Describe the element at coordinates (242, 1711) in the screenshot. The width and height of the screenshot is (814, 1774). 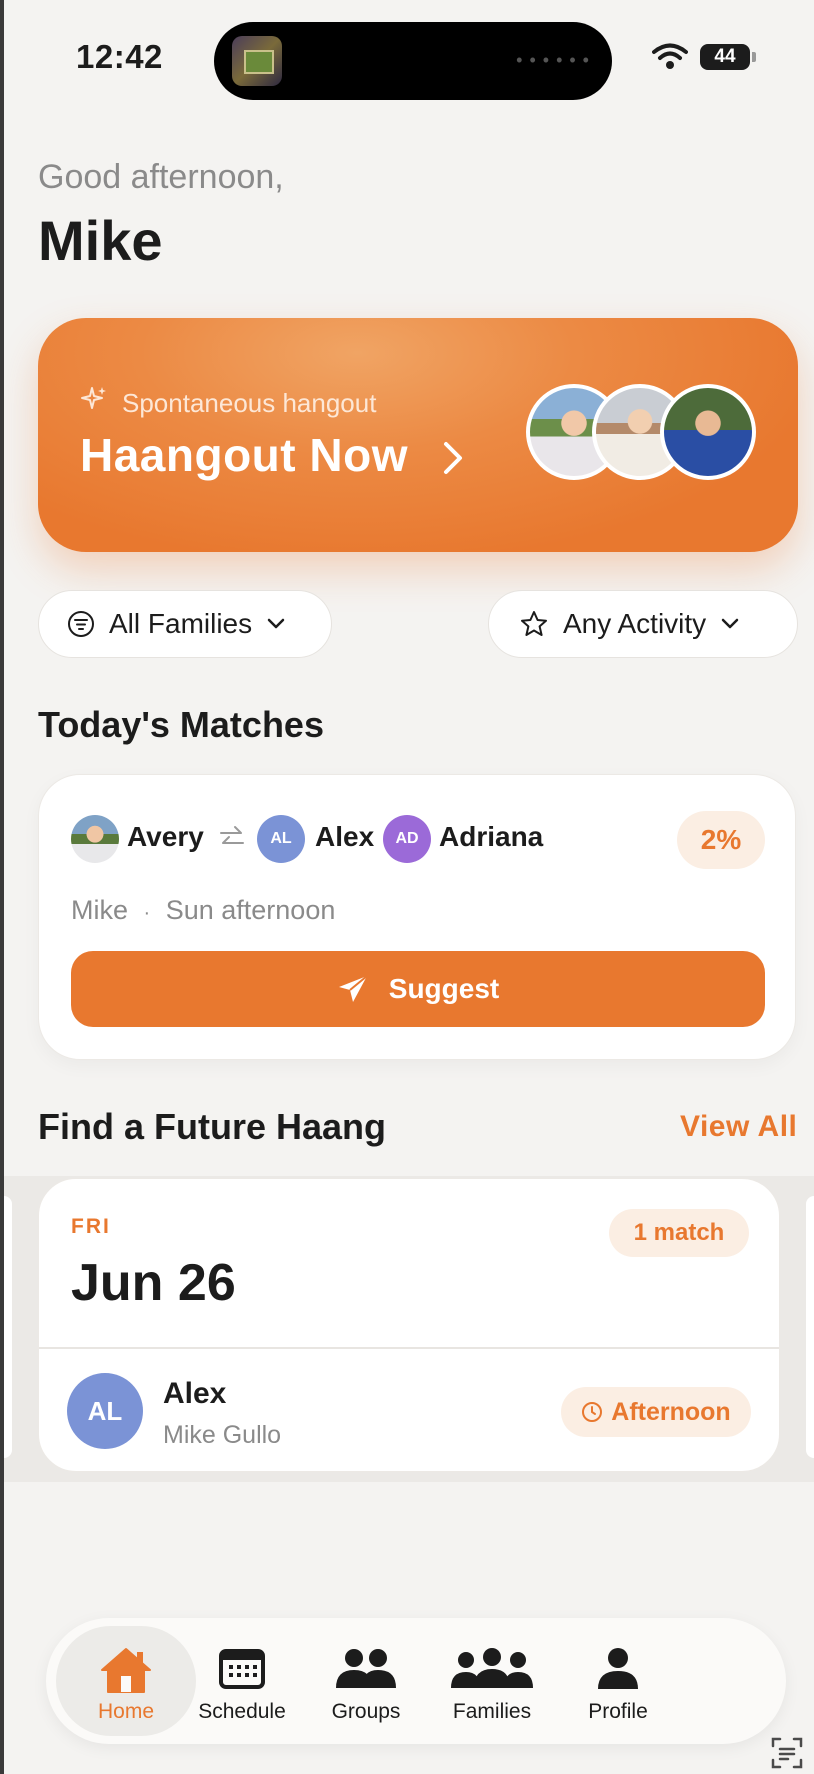
I see `tab-schedule-label: Schedule` at that location.